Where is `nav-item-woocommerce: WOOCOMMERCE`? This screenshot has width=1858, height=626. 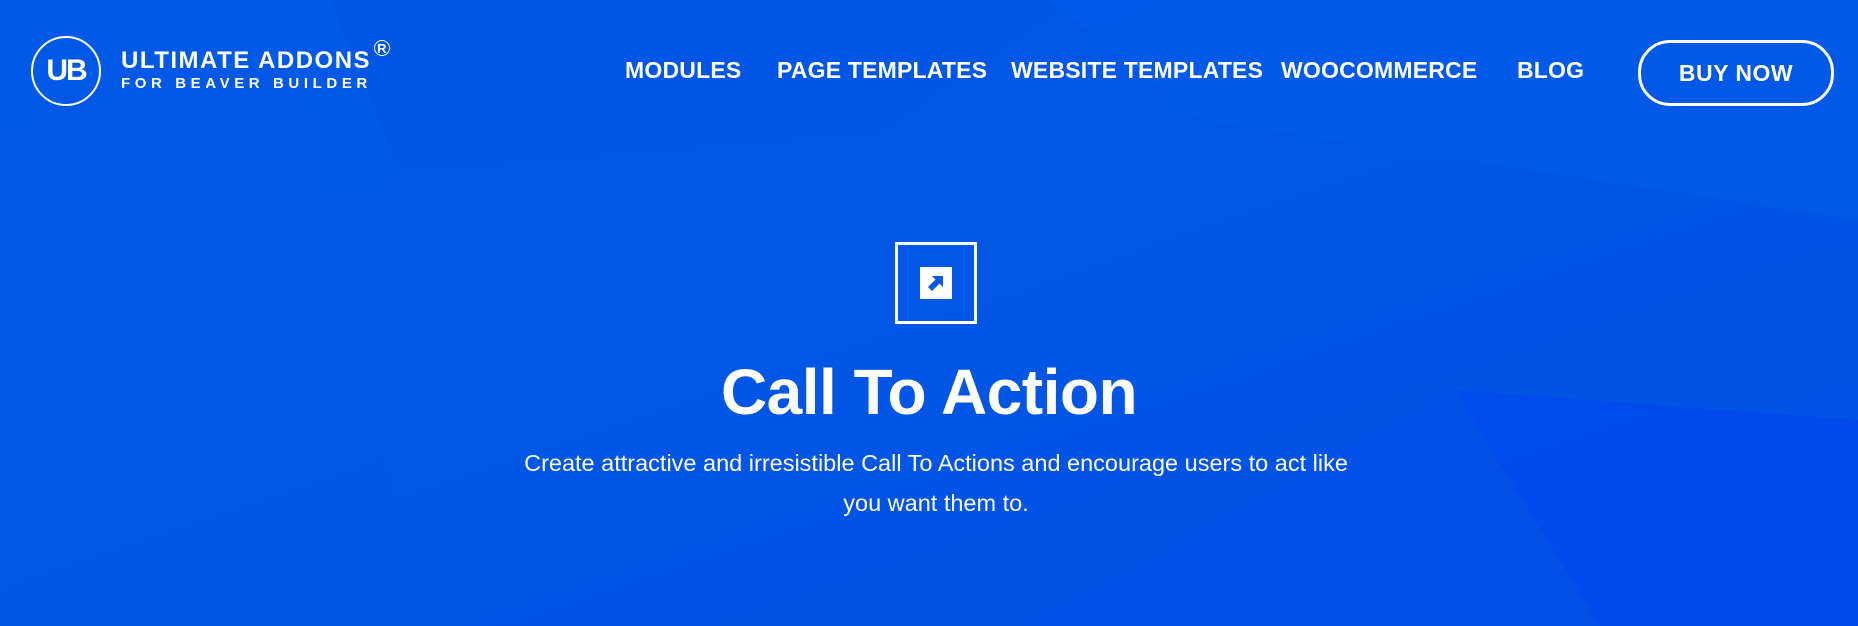
nav-item-woocommerce: WOOCOMMERCE is located at coordinates (1379, 70).